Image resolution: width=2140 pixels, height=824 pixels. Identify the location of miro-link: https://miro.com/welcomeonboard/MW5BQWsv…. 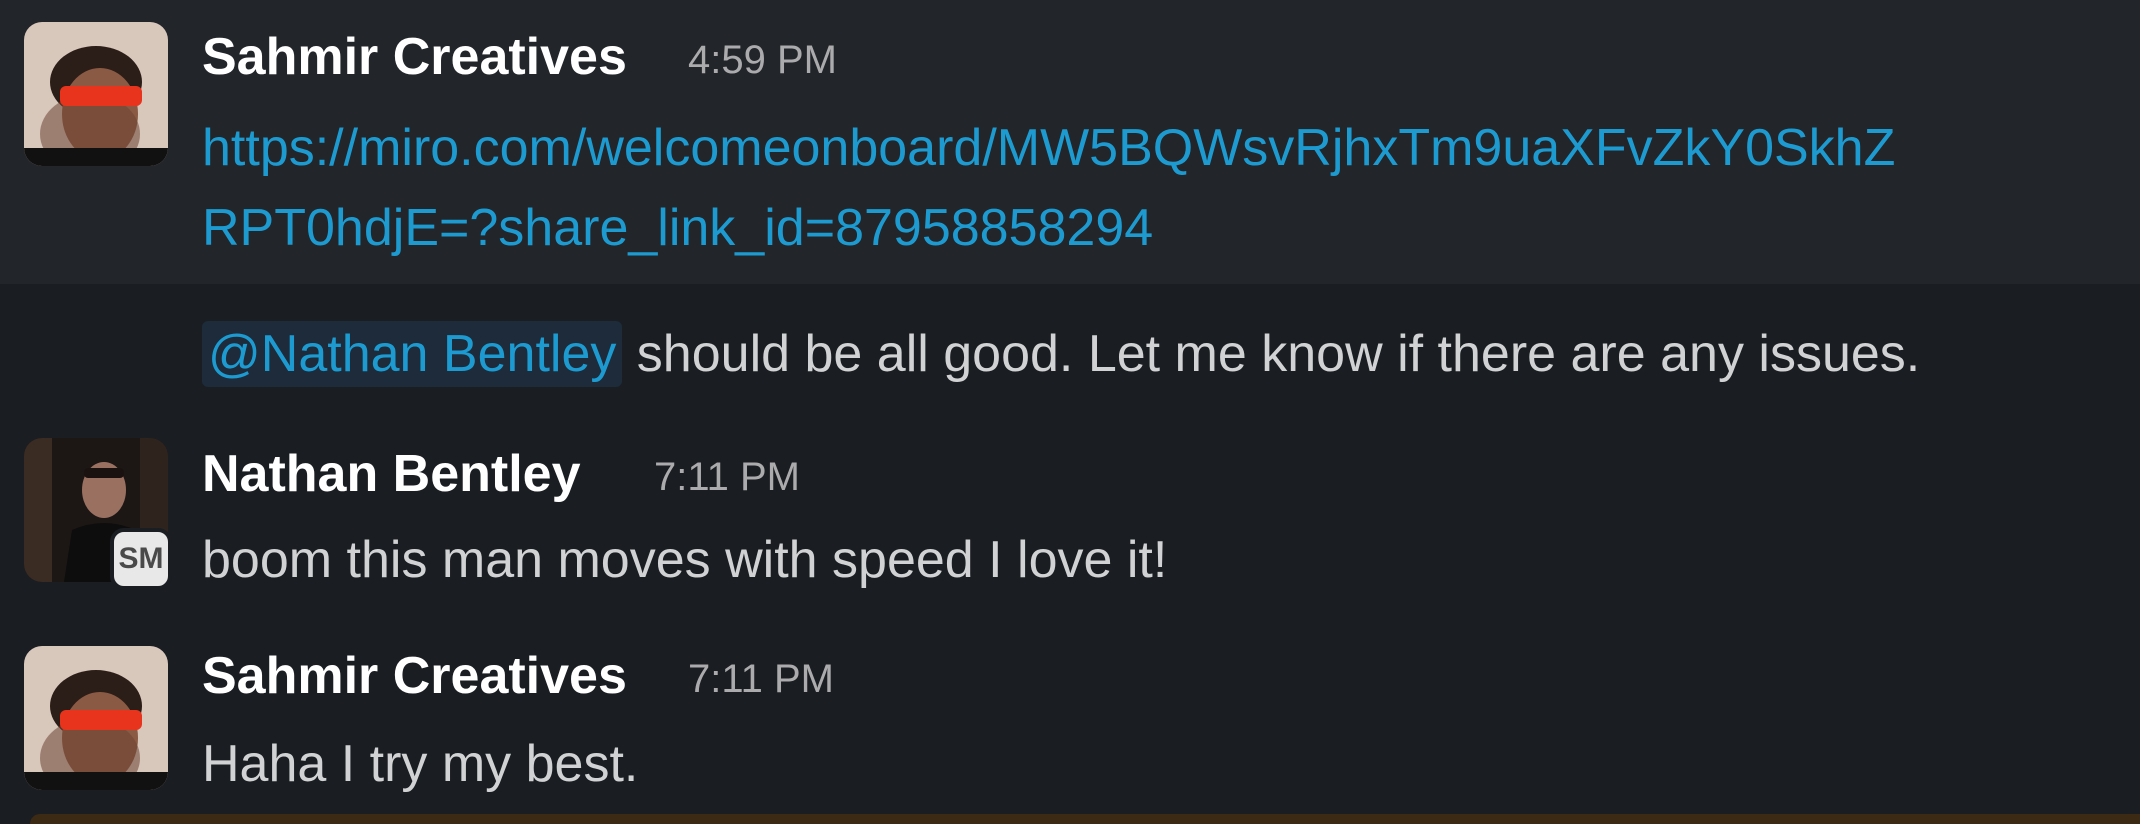
(1048, 148).